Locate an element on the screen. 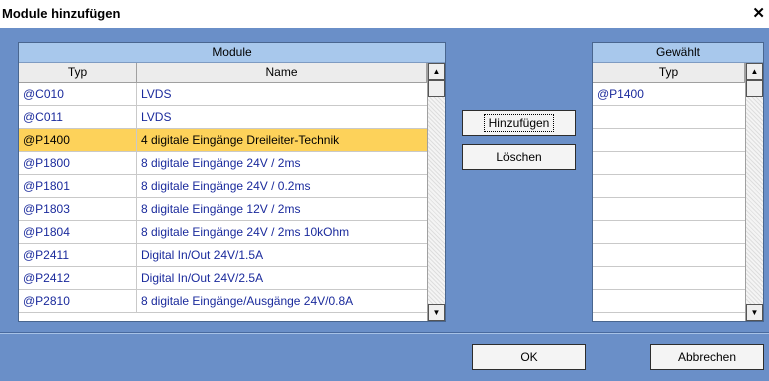 The height and width of the screenshot is (381, 769). cell-typ: @C011 is located at coordinates (78, 117).